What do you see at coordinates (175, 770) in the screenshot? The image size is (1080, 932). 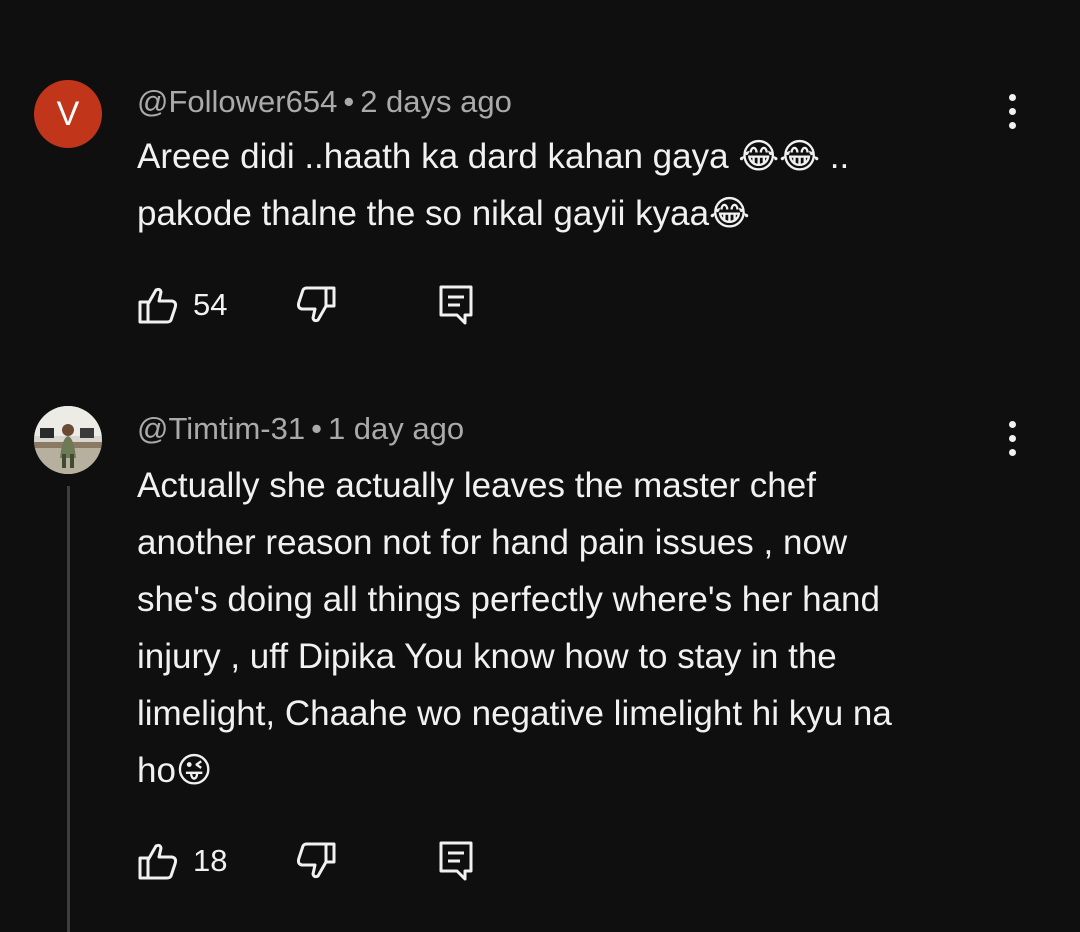 I see `comment-line: ho😜` at bounding box center [175, 770].